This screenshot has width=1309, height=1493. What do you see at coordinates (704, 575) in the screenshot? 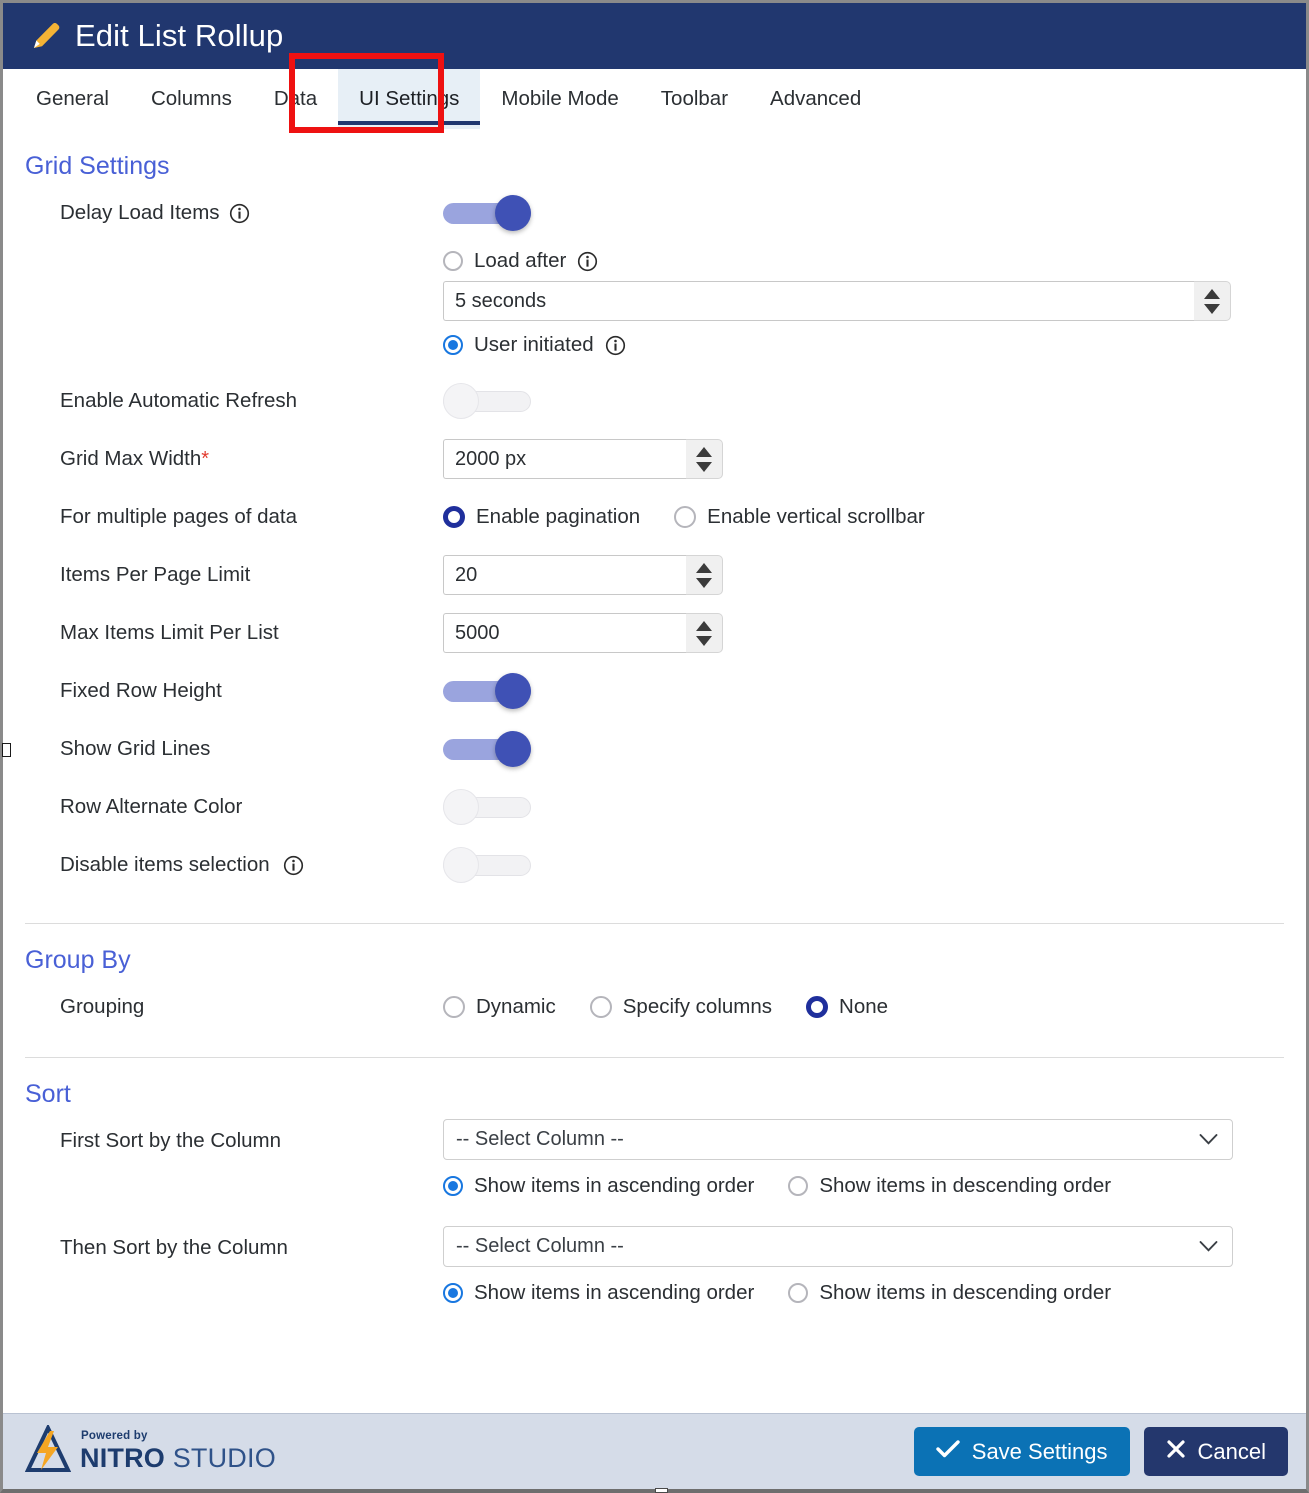
I see `items-per-page-limit-spinner` at bounding box center [704, 575].